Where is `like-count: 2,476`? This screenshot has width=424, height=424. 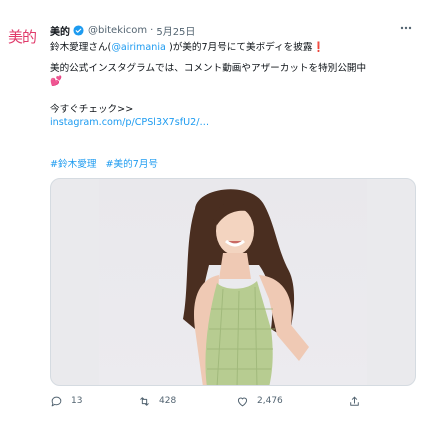
like-count: 2,476 is located at coordinates (270, 401).